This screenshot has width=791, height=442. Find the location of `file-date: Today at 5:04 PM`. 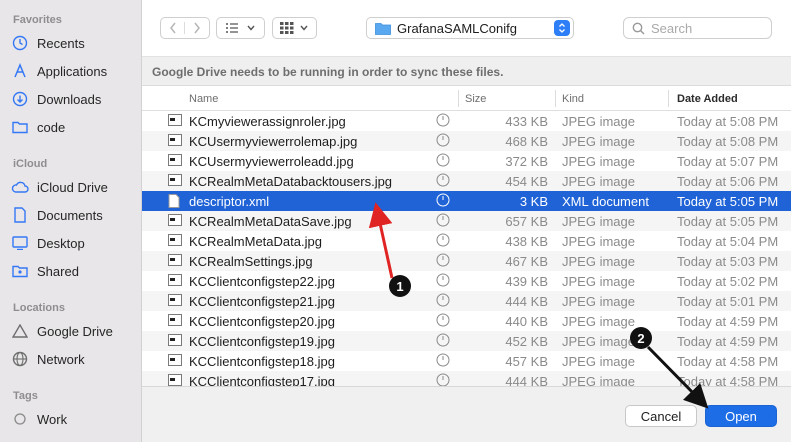

file-date: Today at 5:04 PM is located at coordinates (728, 241).